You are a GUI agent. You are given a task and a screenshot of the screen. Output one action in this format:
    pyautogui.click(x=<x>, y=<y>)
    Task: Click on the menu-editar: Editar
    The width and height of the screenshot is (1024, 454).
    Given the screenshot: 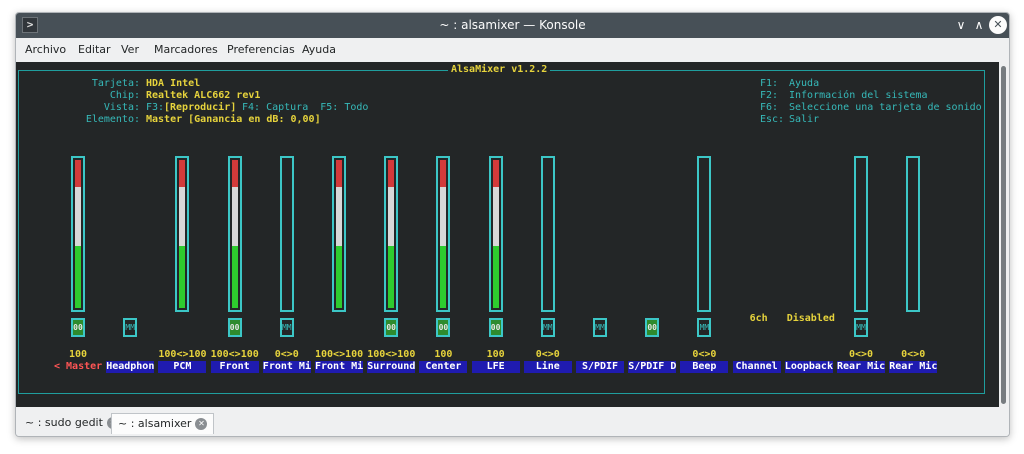 What is the action you would take?
    pyautogui.click(x=94, y=49)
    